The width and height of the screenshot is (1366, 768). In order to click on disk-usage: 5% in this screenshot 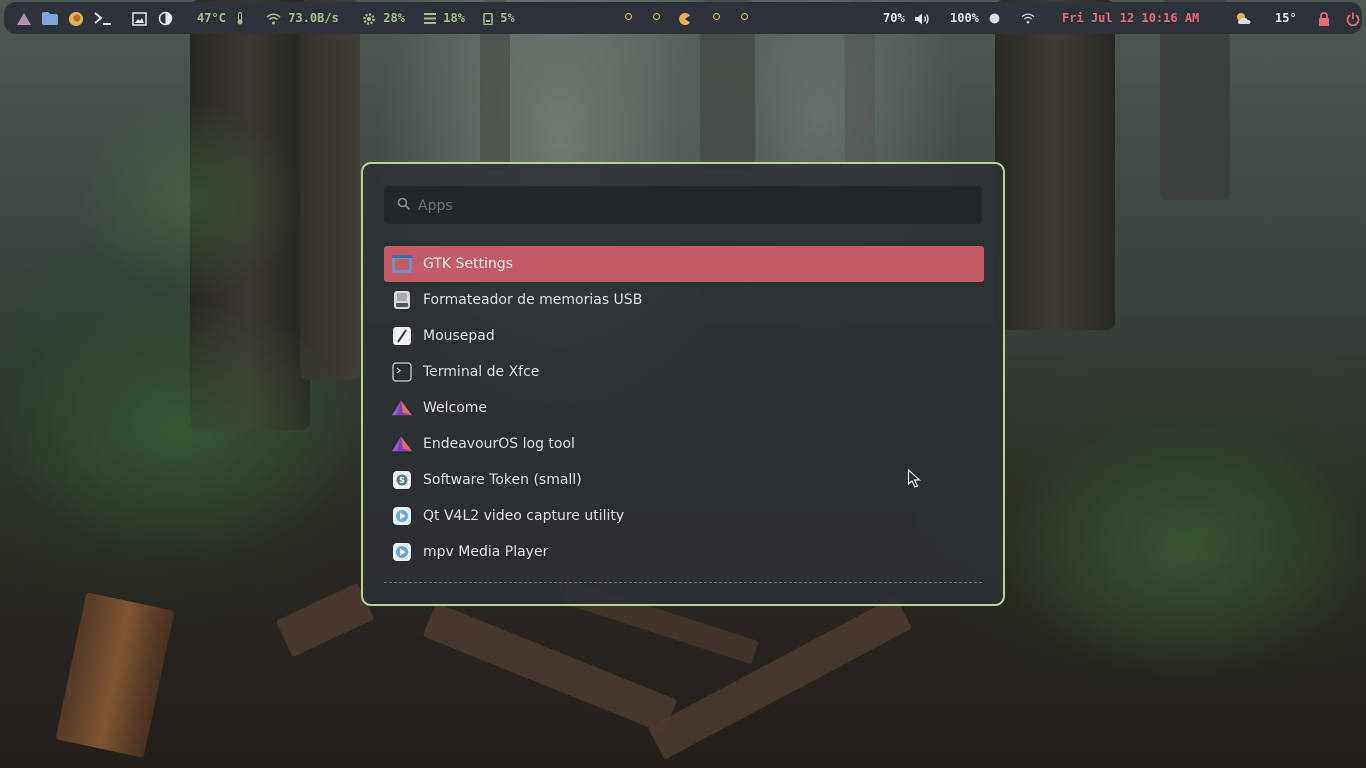, I will do `click(499, 18)`.